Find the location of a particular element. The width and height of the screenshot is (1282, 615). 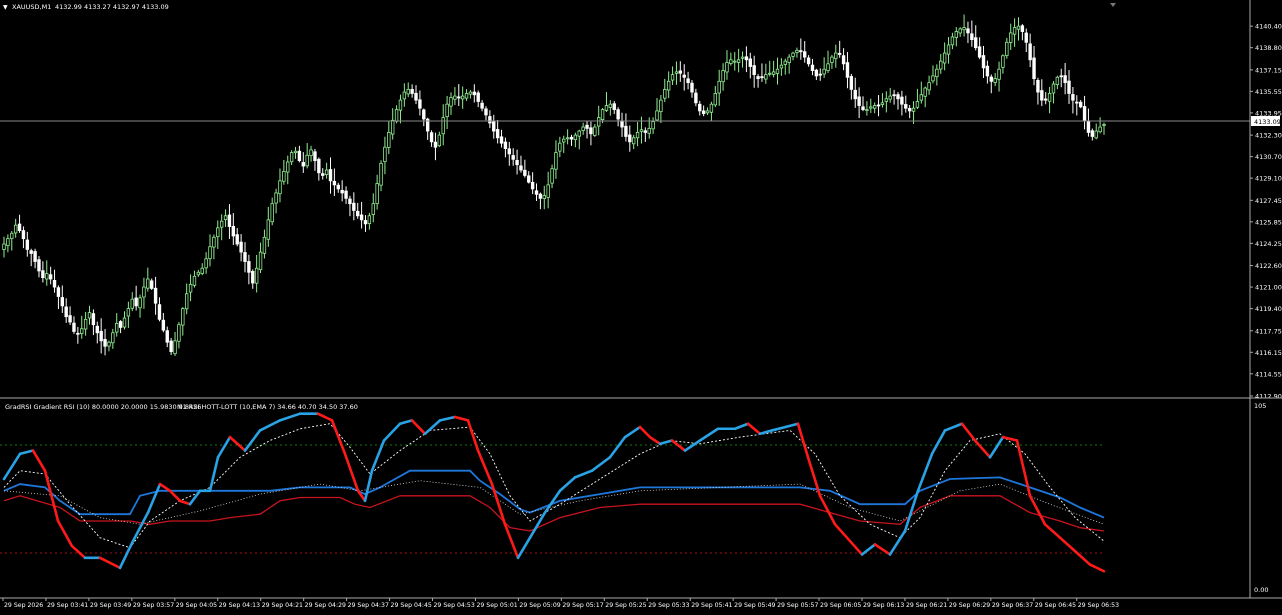

time-tick-label: 29 Sep 03:41 is located at coordinates (67, 605).